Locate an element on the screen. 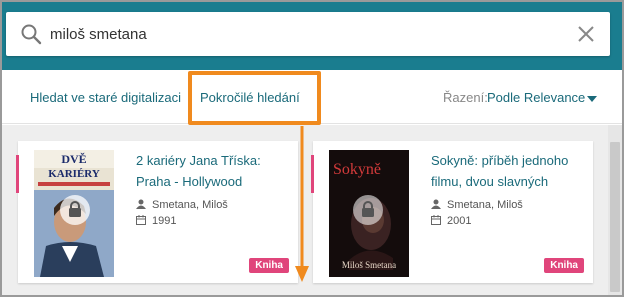 Image resolution: width=624 pixels, height=297 pixels. book-cover: DVĚ KARIÉRY is located at coordinates (74, 213).